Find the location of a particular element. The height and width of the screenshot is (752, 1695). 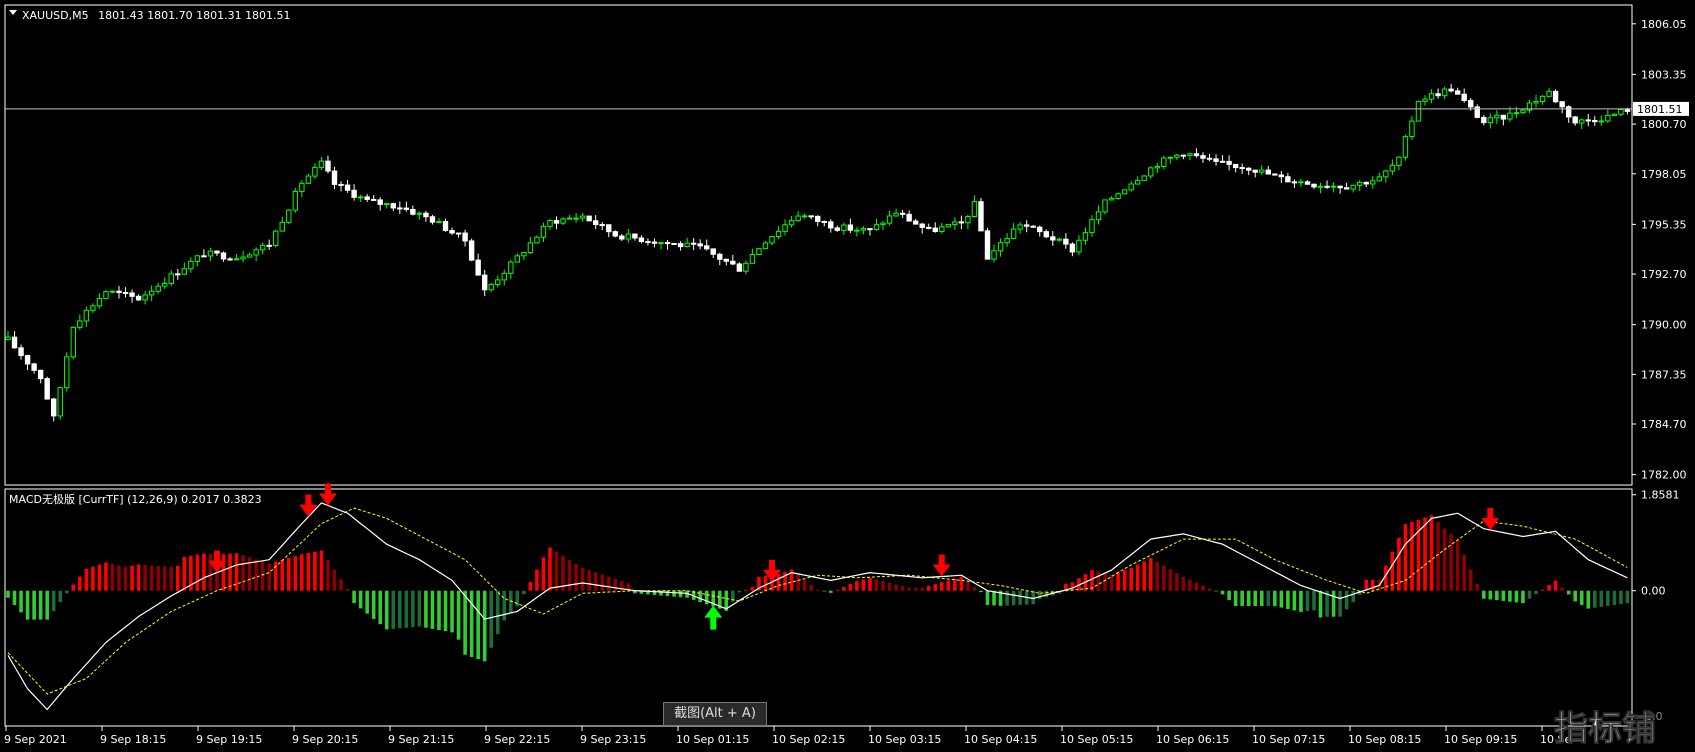

price-tick-label: 1800.70 is located at coordinates (1664, 124).